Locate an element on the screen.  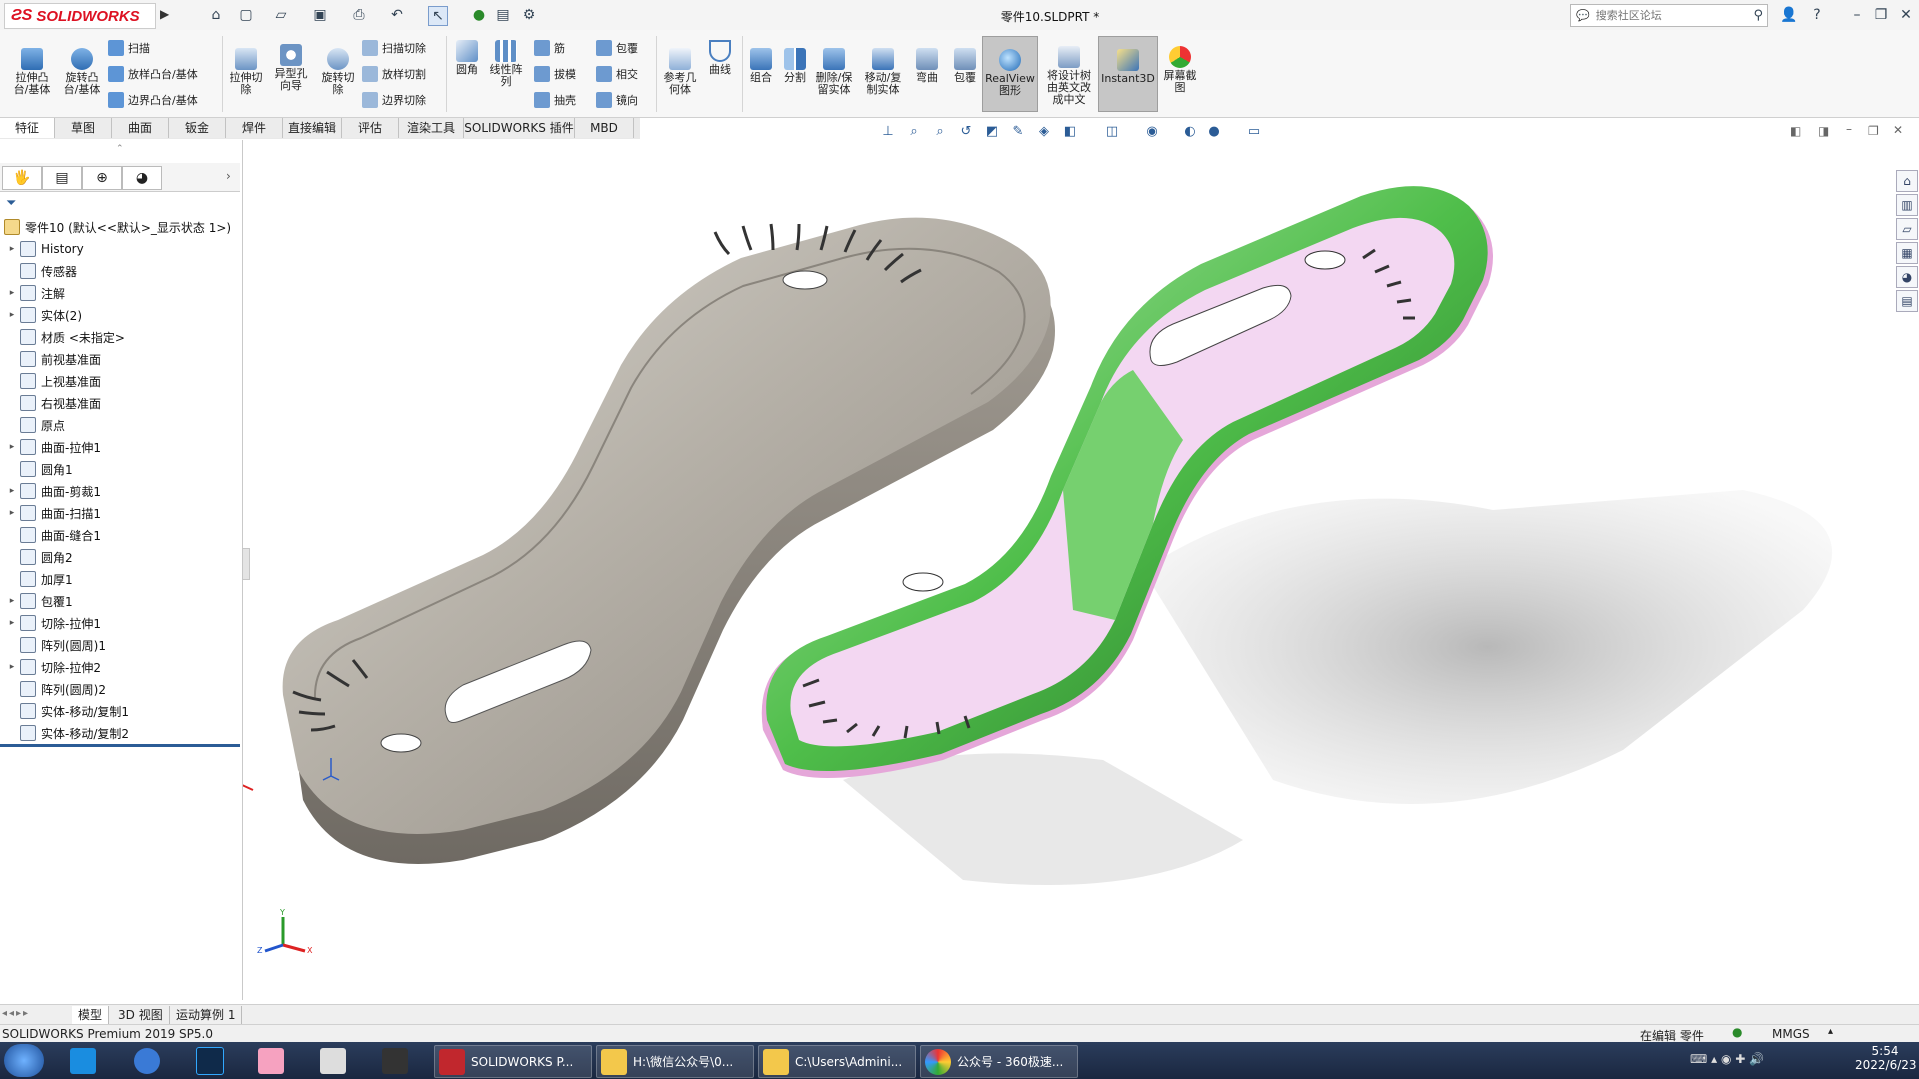
split-button: 分割 is located at coordinates (795, 66).